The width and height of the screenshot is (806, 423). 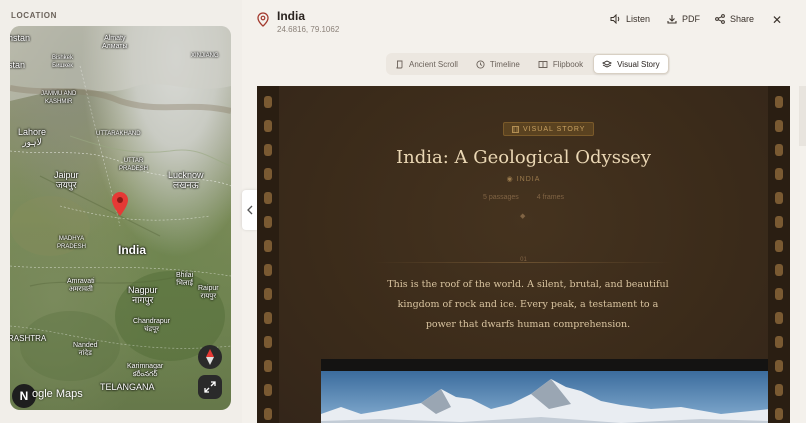 What do you see at coordinates (59, 98) in the screenshot?
I see `map-label: JAMMU AND KASHMIR` at bounding box center [59, 98].